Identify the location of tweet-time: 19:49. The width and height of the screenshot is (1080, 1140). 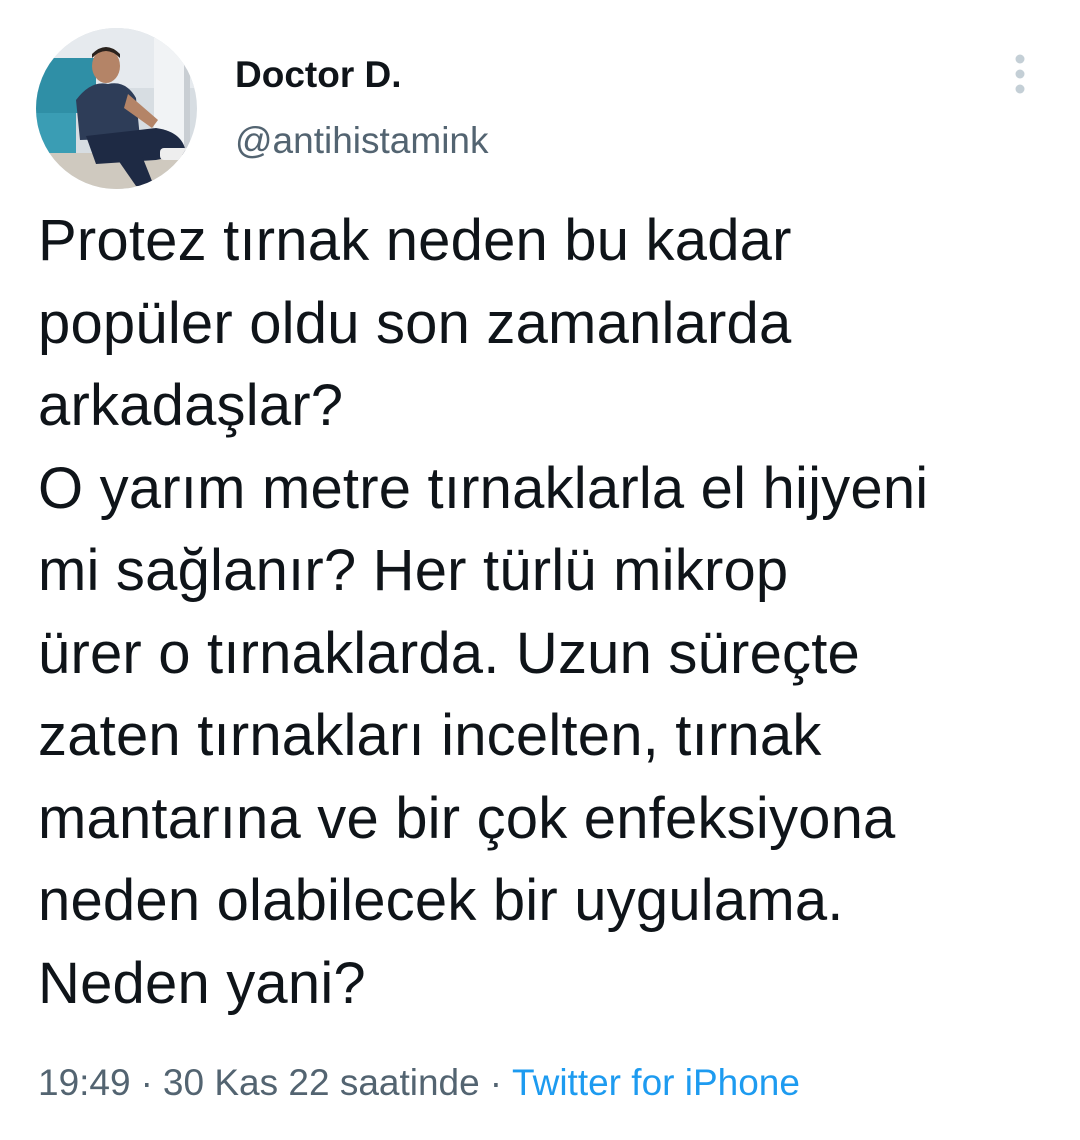
(84, 1082).